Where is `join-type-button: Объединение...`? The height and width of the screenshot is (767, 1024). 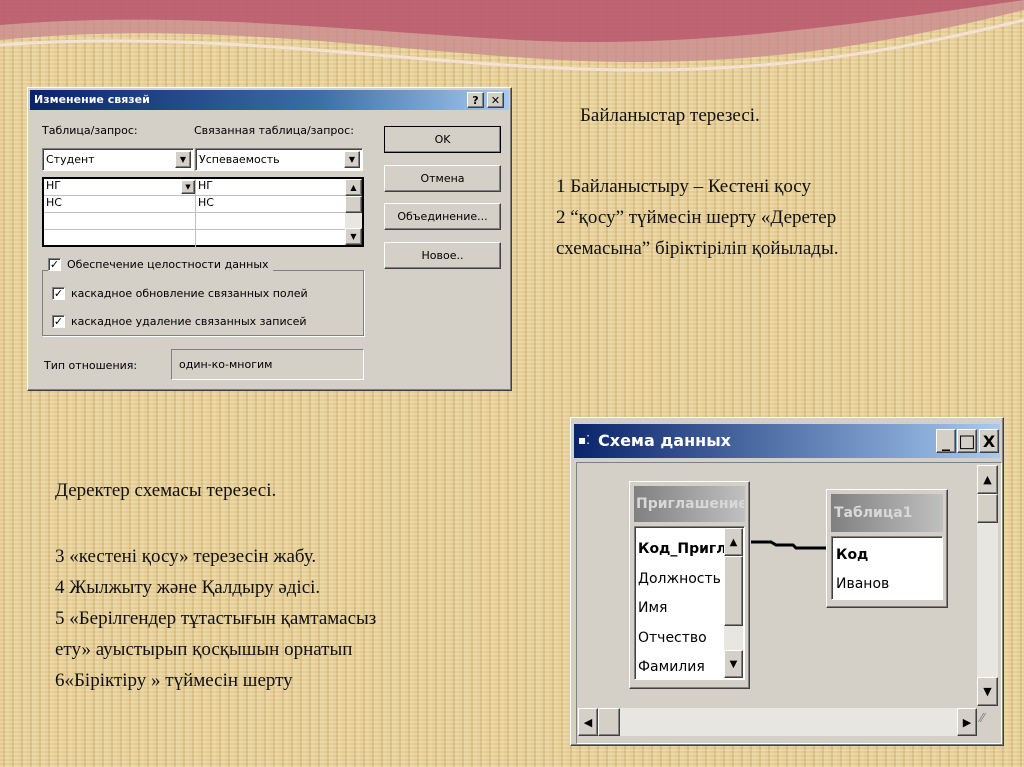
join-type-button: Объединение... is located at coordinates (442, 216).